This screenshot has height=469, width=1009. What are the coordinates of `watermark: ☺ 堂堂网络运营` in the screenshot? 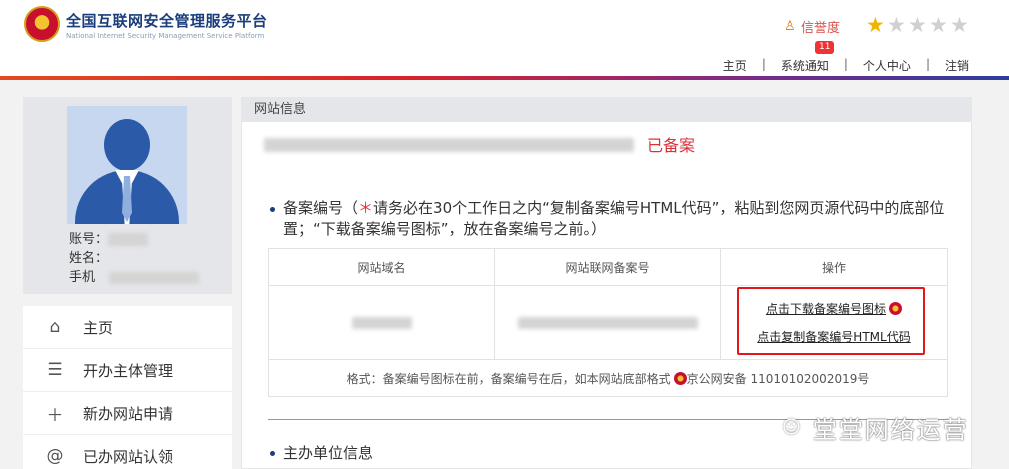 It's located at (875, 427).